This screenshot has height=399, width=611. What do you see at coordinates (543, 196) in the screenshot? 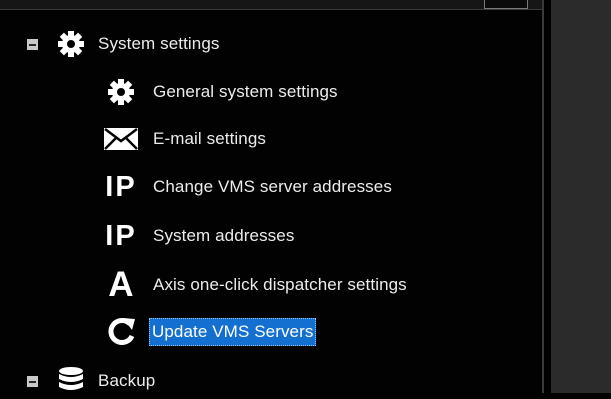
I see `panel-divider` at bounding box center [543, 196].